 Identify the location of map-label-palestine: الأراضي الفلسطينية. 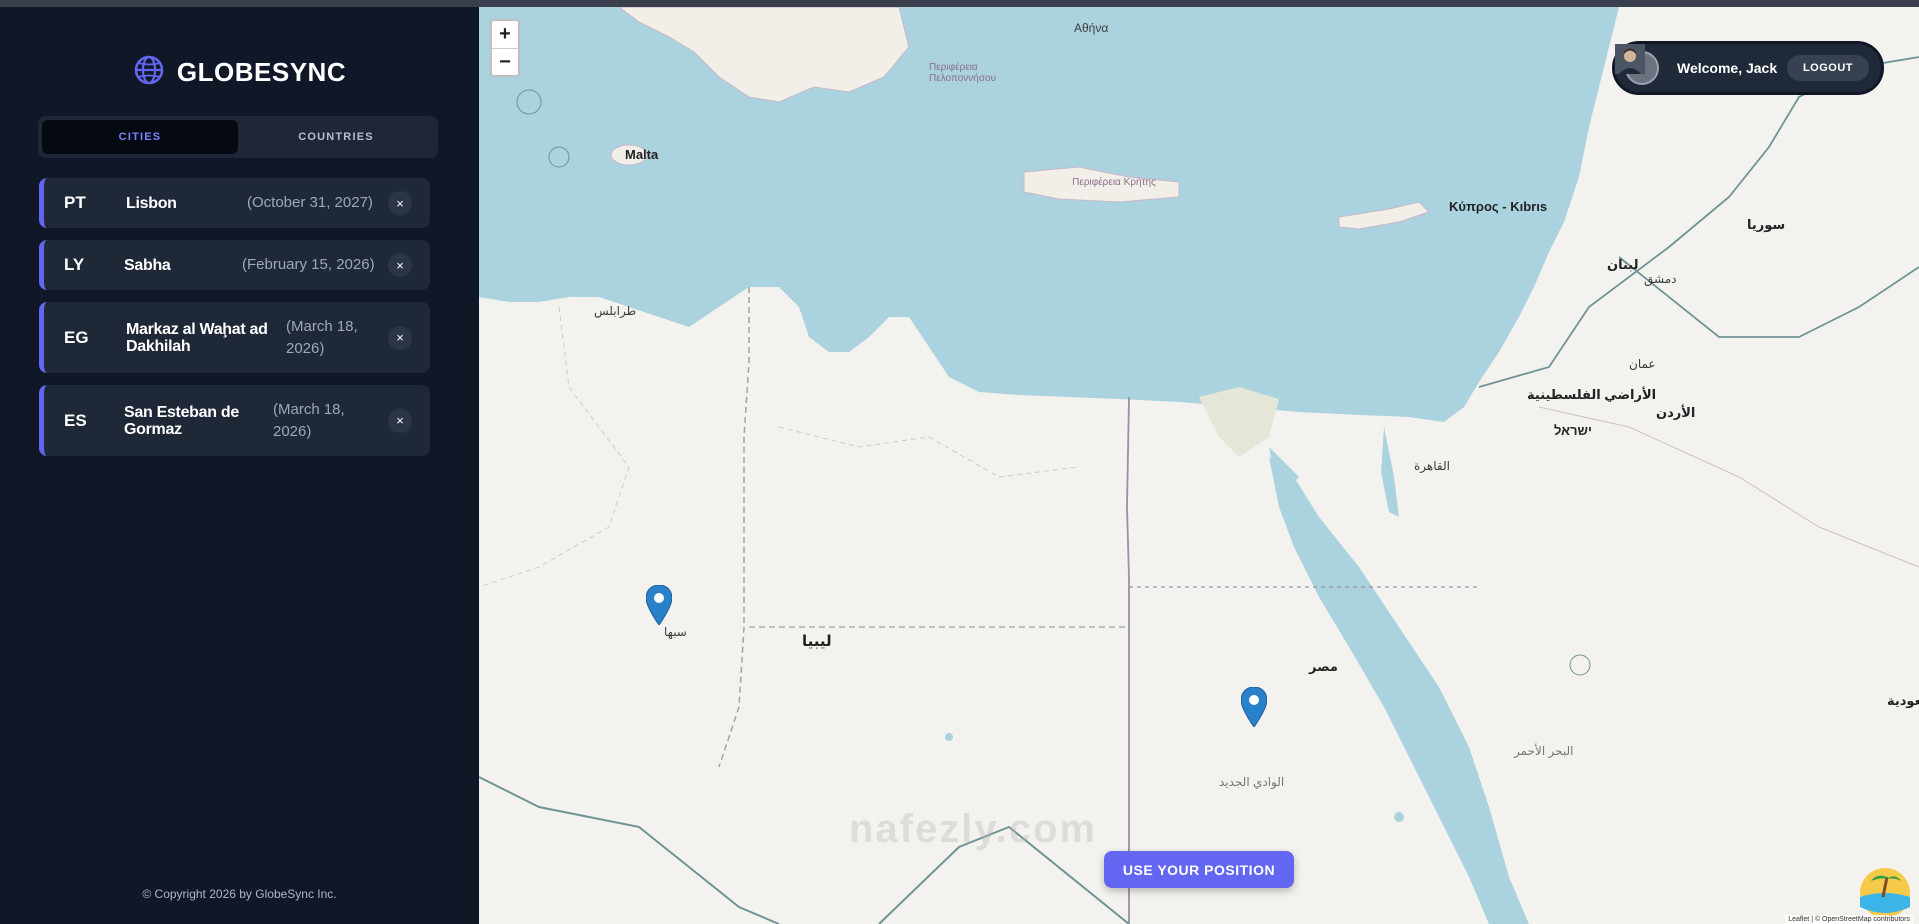
(1592, 394).